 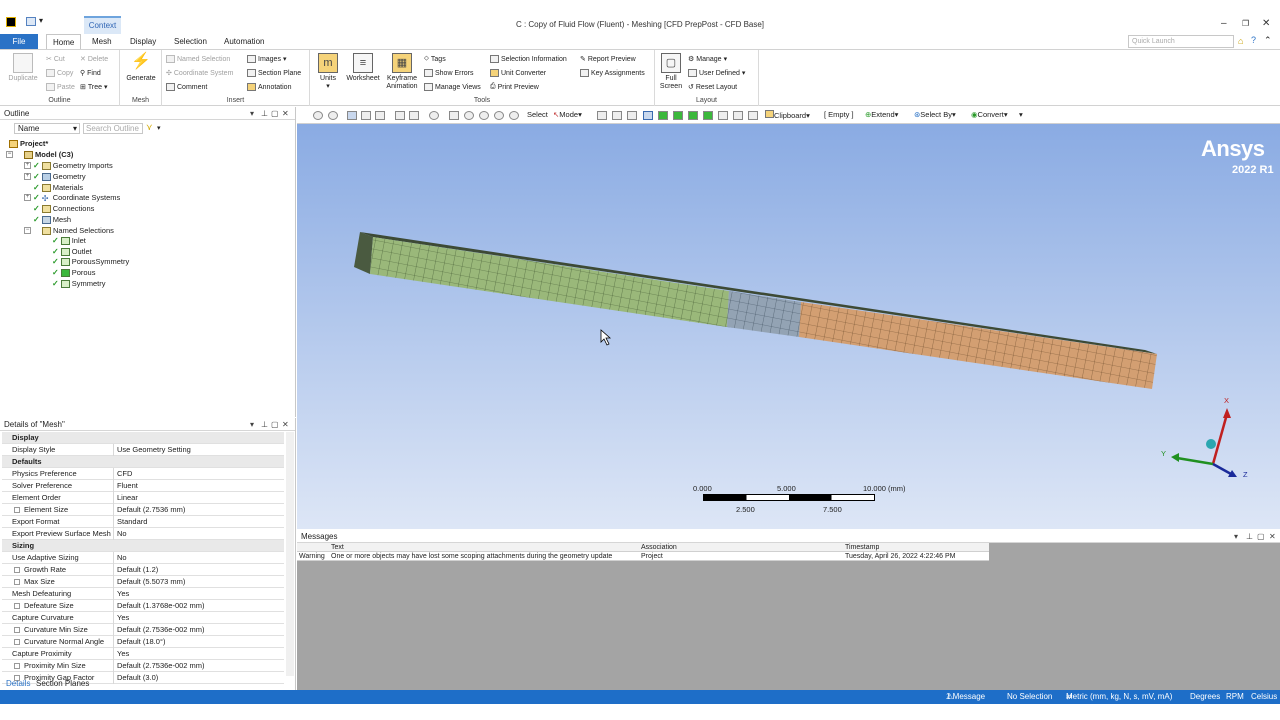 What do you see at coordinates (199, 606) in the screenshot?
I see `details-property-value: Default (1.3768e-002 mm)` at bounding box center [199, 606].